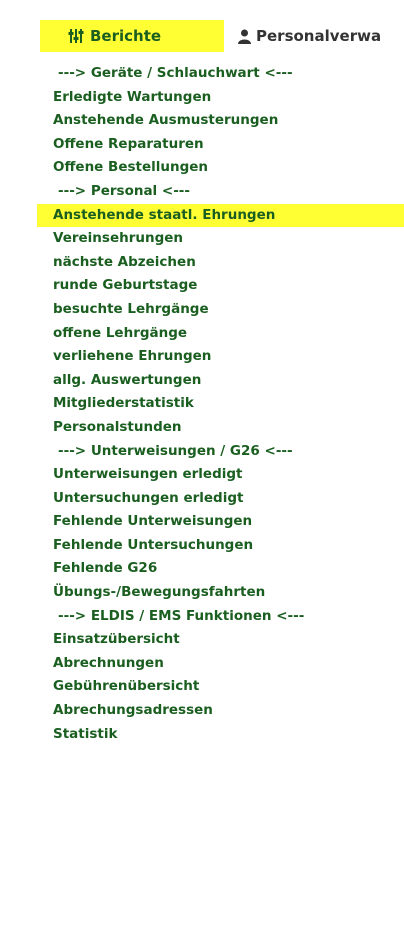  I want to click on menu-item-mitgliederstatistik: Mitgliederstatistik, so click(222, 404).